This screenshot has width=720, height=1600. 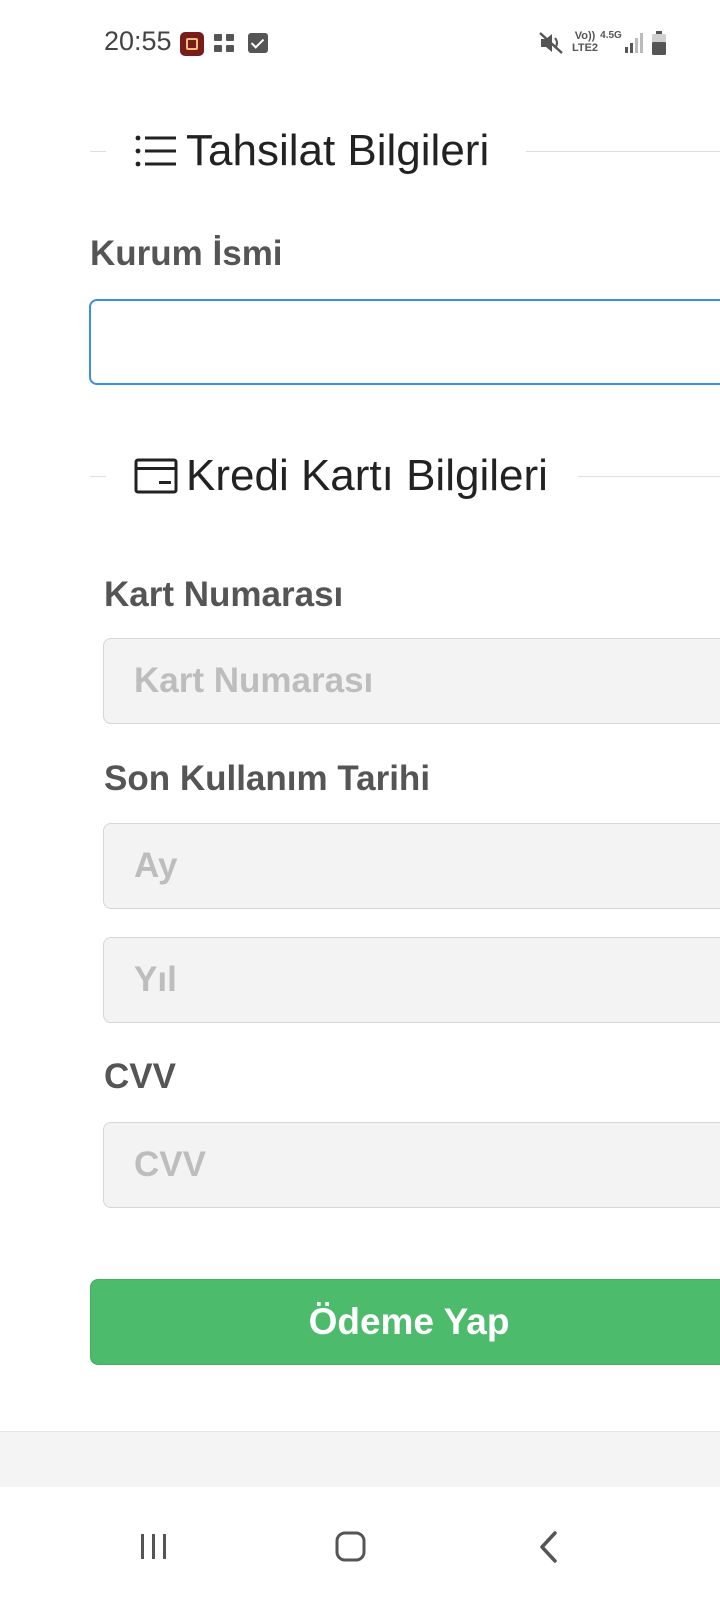 I want to click on navigation-bar, so click(x=360, y=1543).